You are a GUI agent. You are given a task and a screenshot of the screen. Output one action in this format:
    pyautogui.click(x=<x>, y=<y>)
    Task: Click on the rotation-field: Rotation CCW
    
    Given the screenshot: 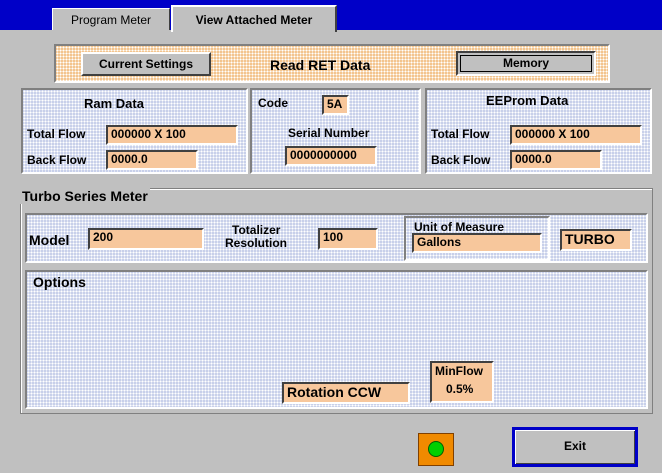 What is the action you would take?
    pyautogui.click(x=346, y=393)
    